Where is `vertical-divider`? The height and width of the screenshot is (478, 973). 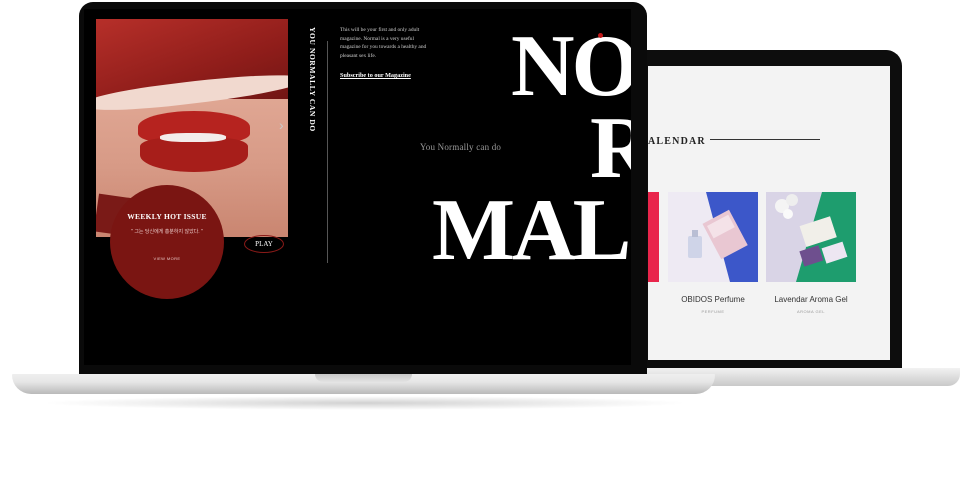 vertical-divider is located at coordinates (327, 152).